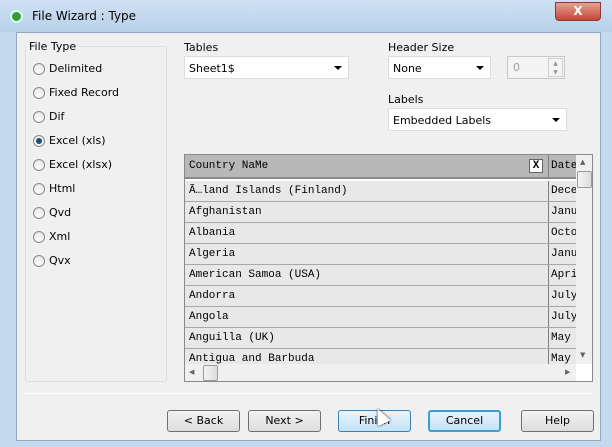  Describe the element at coordinates (60, 212) in the screenshot. I see `radio-label: Qvd` at that location.